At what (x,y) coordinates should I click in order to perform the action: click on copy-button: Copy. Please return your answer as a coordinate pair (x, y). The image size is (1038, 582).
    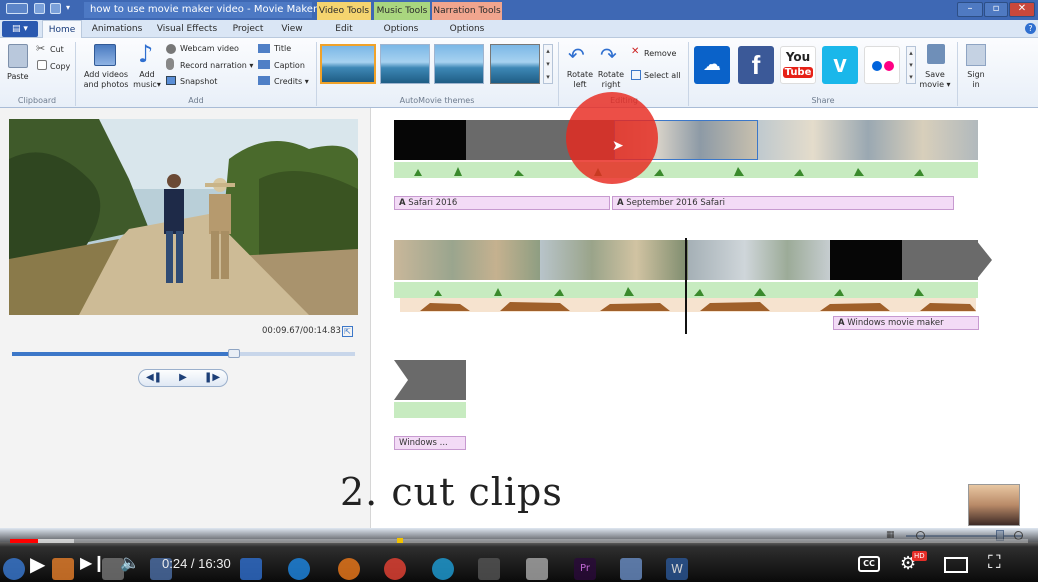
    Looking at the image, I should click on (60, 67).